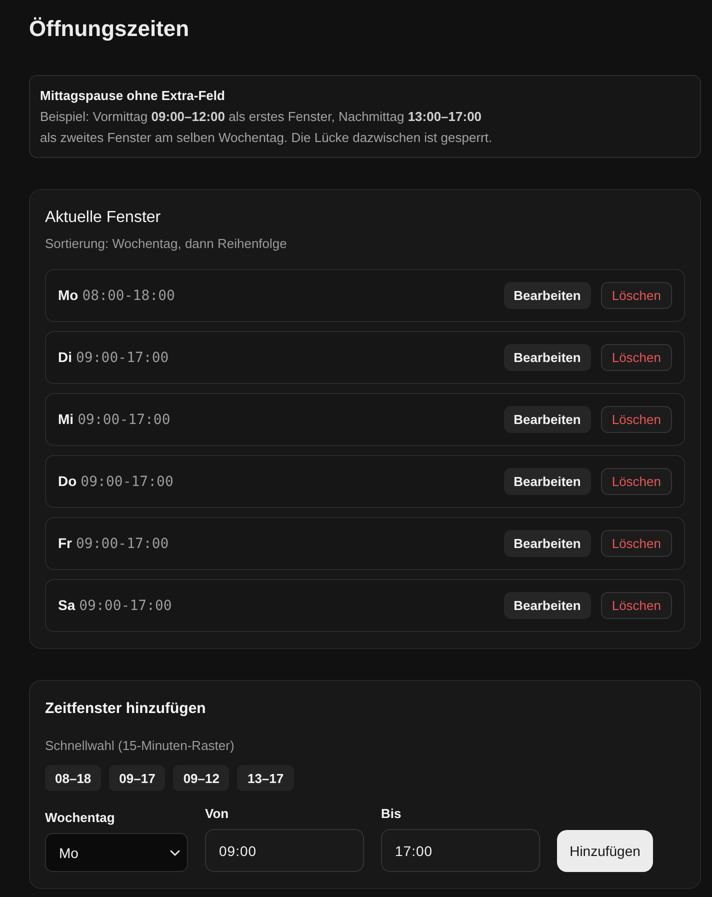 The width and height of the screenshot is (712, 897). Describe the element at coordinates (125, 709) in the screenshot. I see `card-title: Zeitfenster hinzufügen` at that location.